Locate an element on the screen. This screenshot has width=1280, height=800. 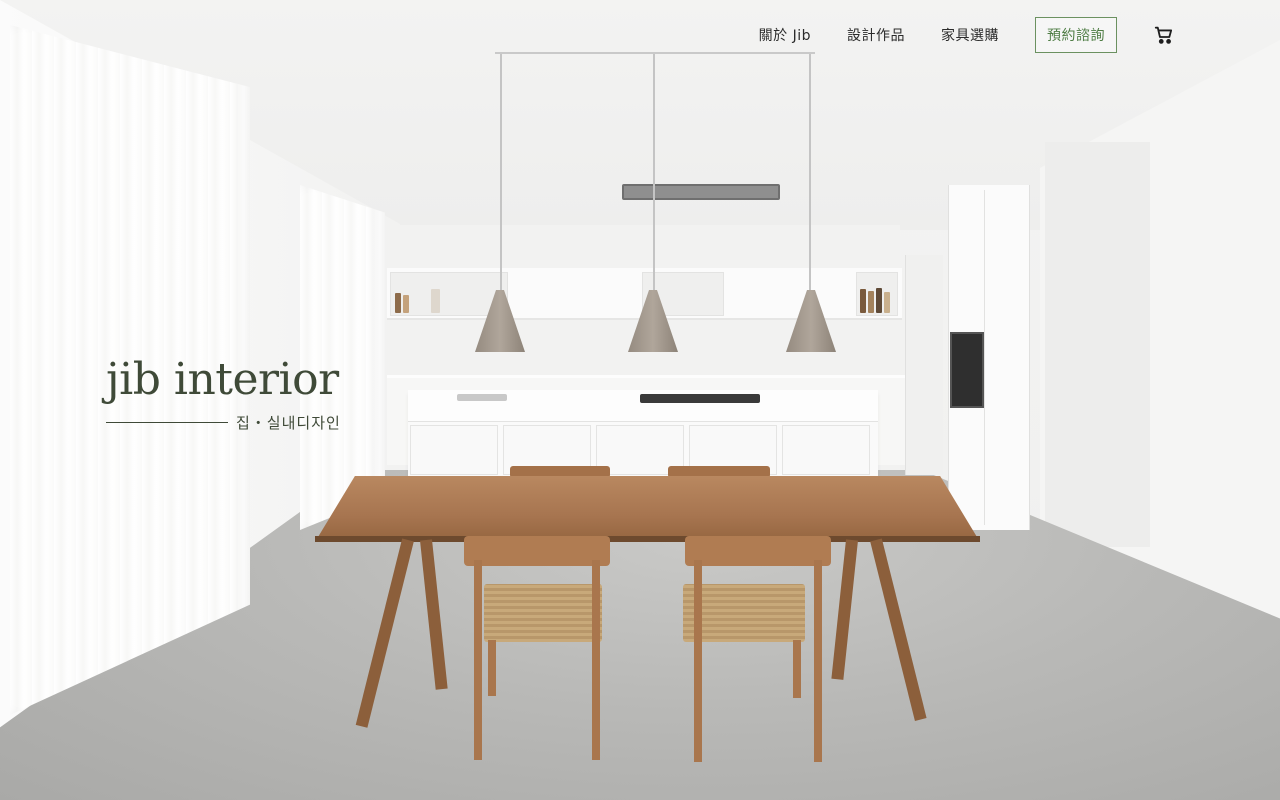
brand-logo: jib interior 집・실내디자인 is located at coordinates (236, 393).